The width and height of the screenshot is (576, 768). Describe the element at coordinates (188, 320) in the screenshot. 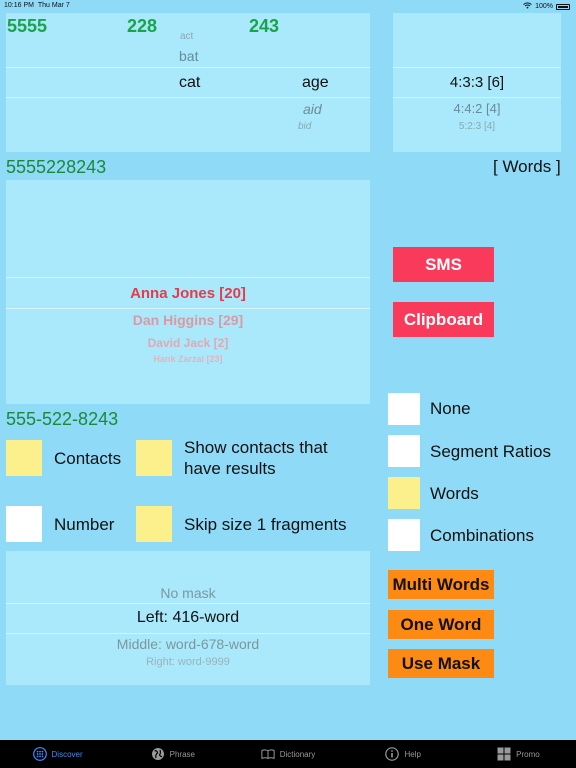

I see `contact-option: Dan Higgins [29]` at that location.